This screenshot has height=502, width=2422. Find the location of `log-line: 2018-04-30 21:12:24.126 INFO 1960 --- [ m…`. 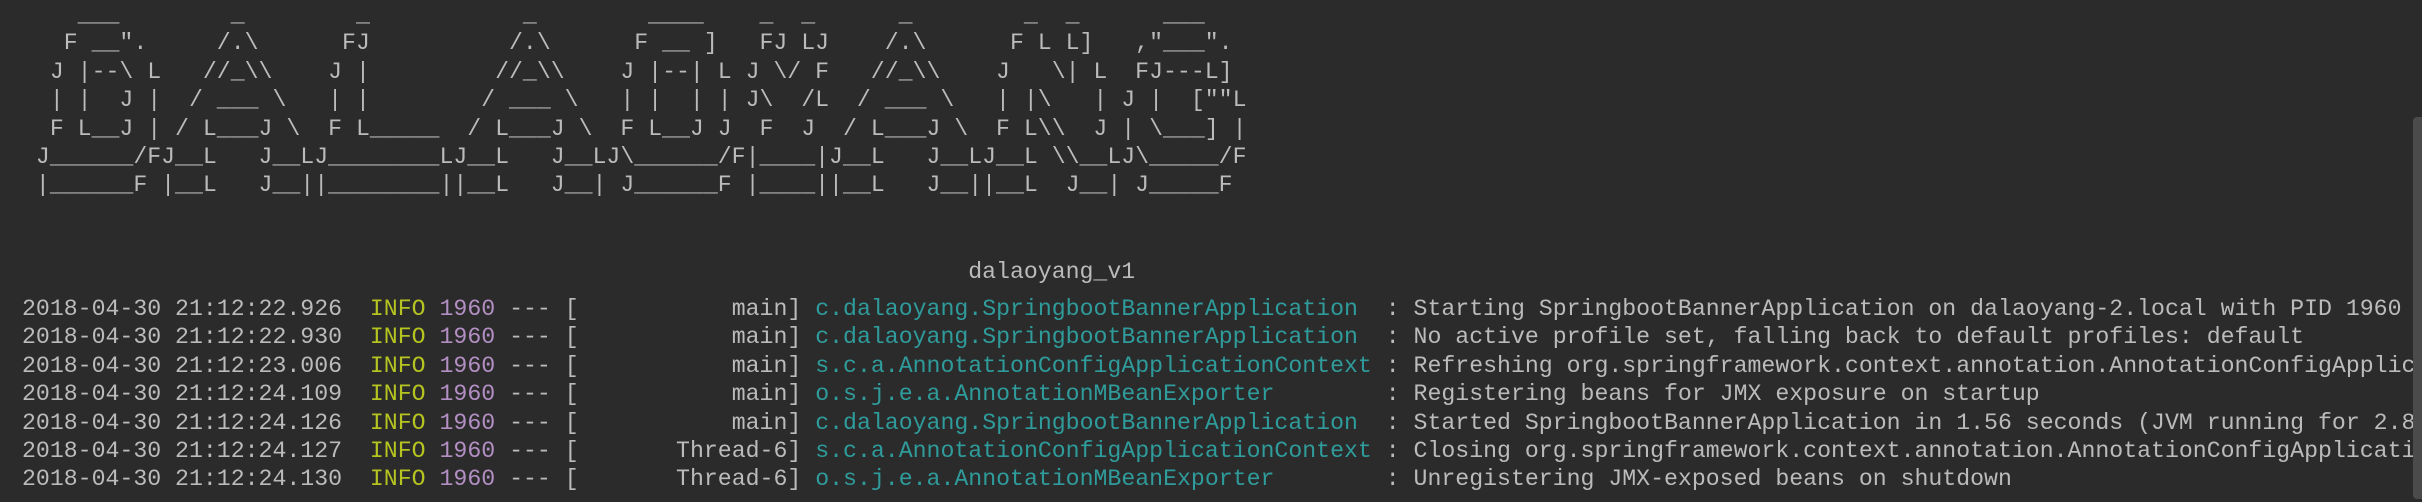

log-line: 2018-04-30 21:12:24.126 INFO 1960 --- [ m… is located at coordinates (1217, 423).